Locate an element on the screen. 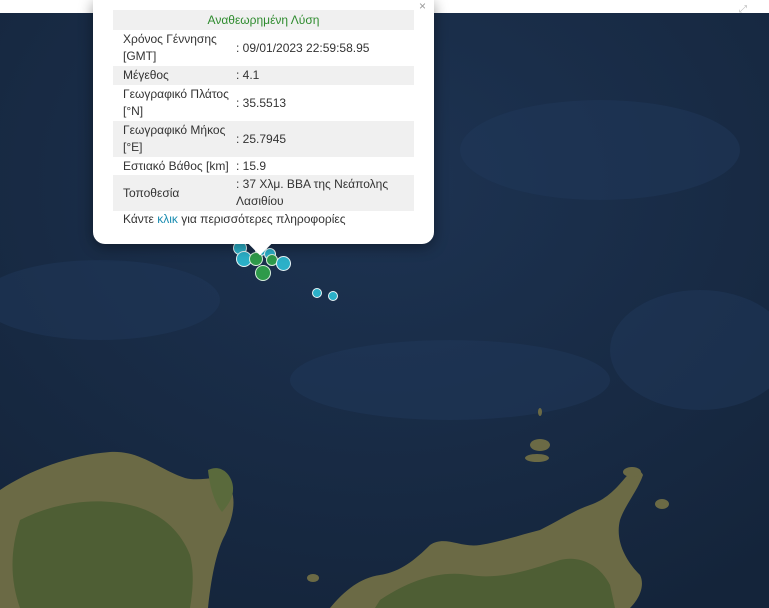  detail-row-latitude: Γεωγραφικό Πλάτος [°N] : 35.5513 is located at coordinates (263, 103).